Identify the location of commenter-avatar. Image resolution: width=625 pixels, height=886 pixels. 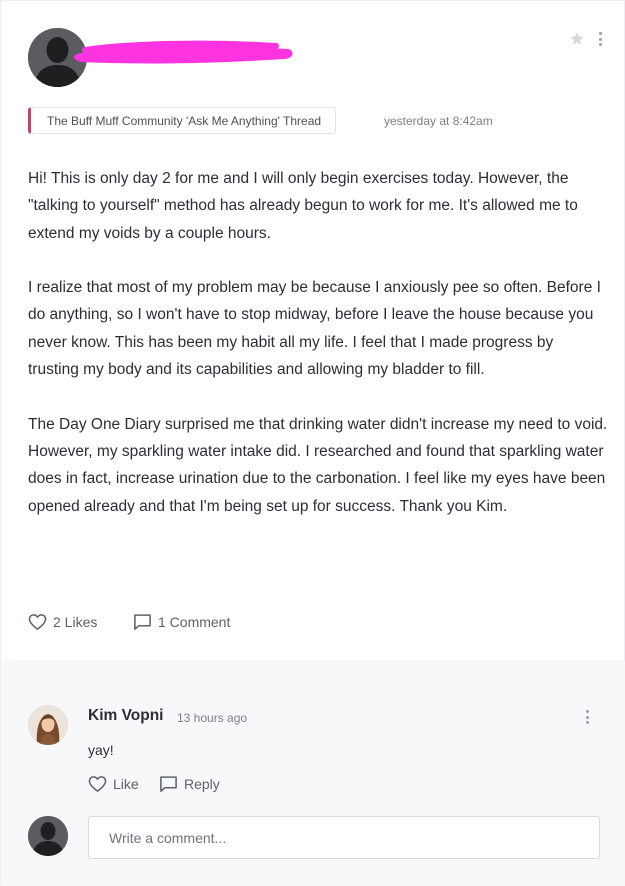
(48, 725).